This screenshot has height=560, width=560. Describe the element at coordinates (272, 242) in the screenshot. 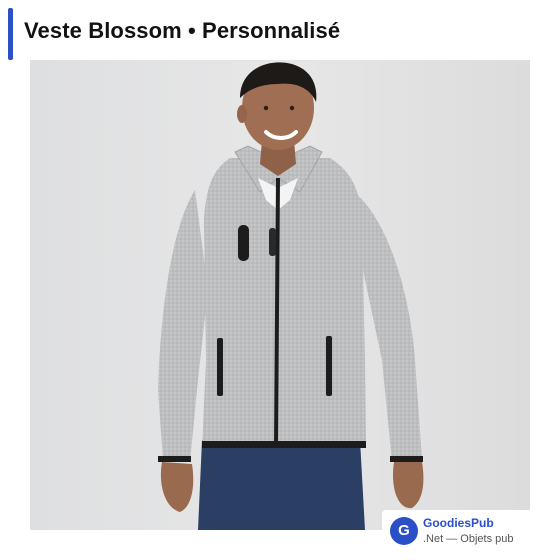

I see `zipper-pull` at that location.